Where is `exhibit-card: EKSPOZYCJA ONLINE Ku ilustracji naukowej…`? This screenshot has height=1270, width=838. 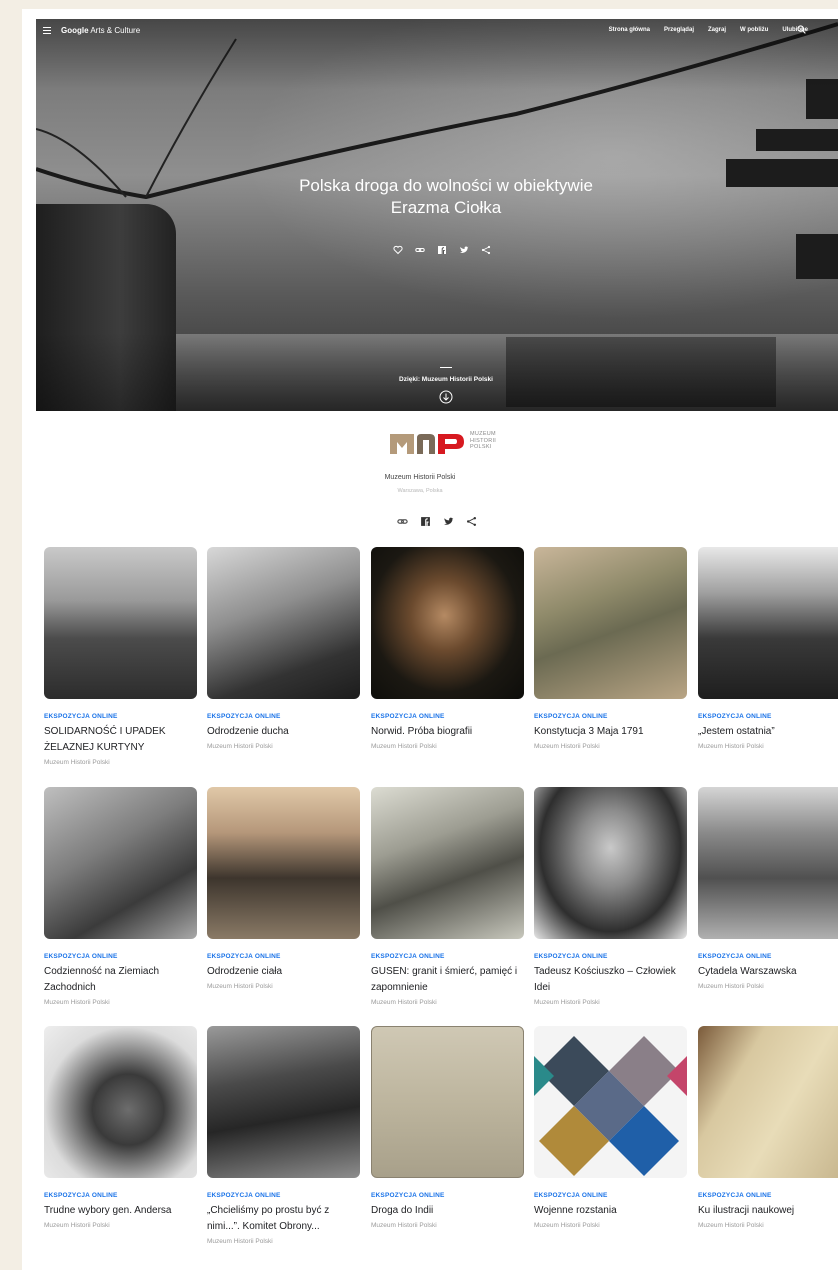
exhibit-card: EKSPOZYCJA ONLINE Ku ilustracji naukowej… is located at coordinates (768, 1127).